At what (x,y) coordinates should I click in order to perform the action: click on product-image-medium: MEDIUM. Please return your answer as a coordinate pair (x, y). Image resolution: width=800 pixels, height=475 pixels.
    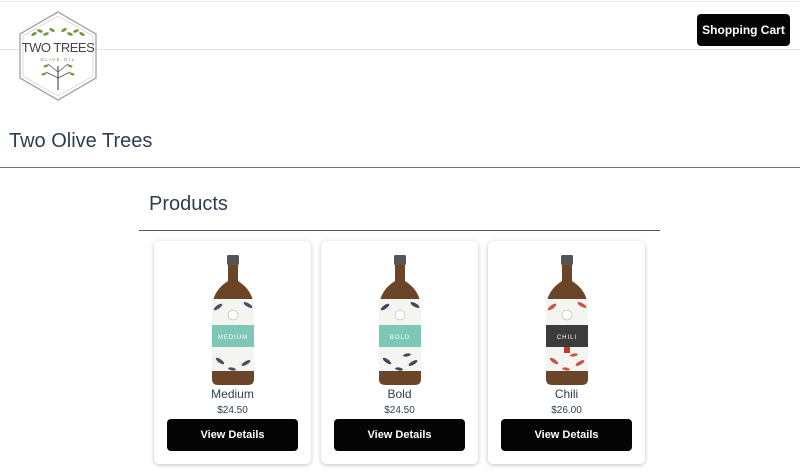
    Looking at the image, I should click on (233, 320).